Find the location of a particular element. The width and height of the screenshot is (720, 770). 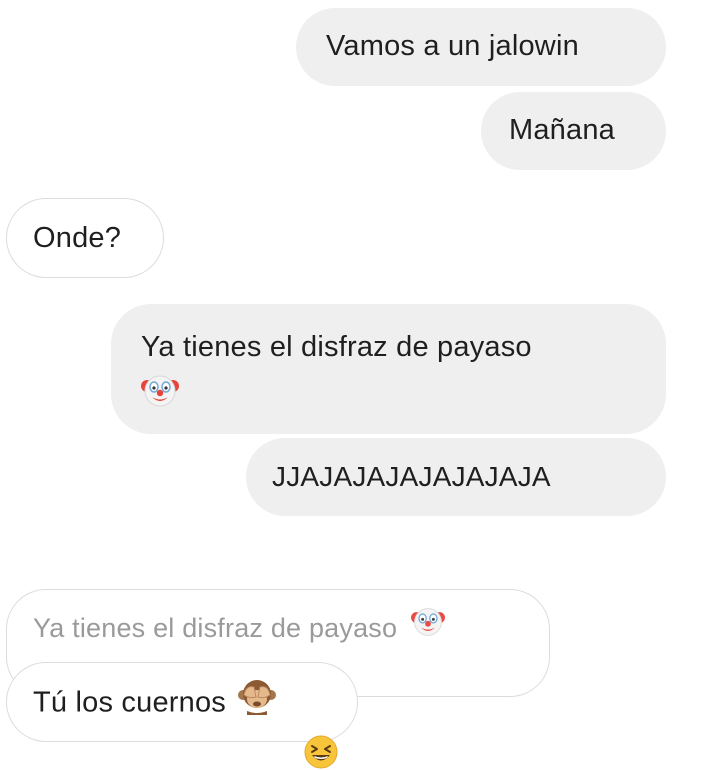

message-bubble-outgoing: Ya tienes el disfraz de payaso is located at coordinates (388, 369).